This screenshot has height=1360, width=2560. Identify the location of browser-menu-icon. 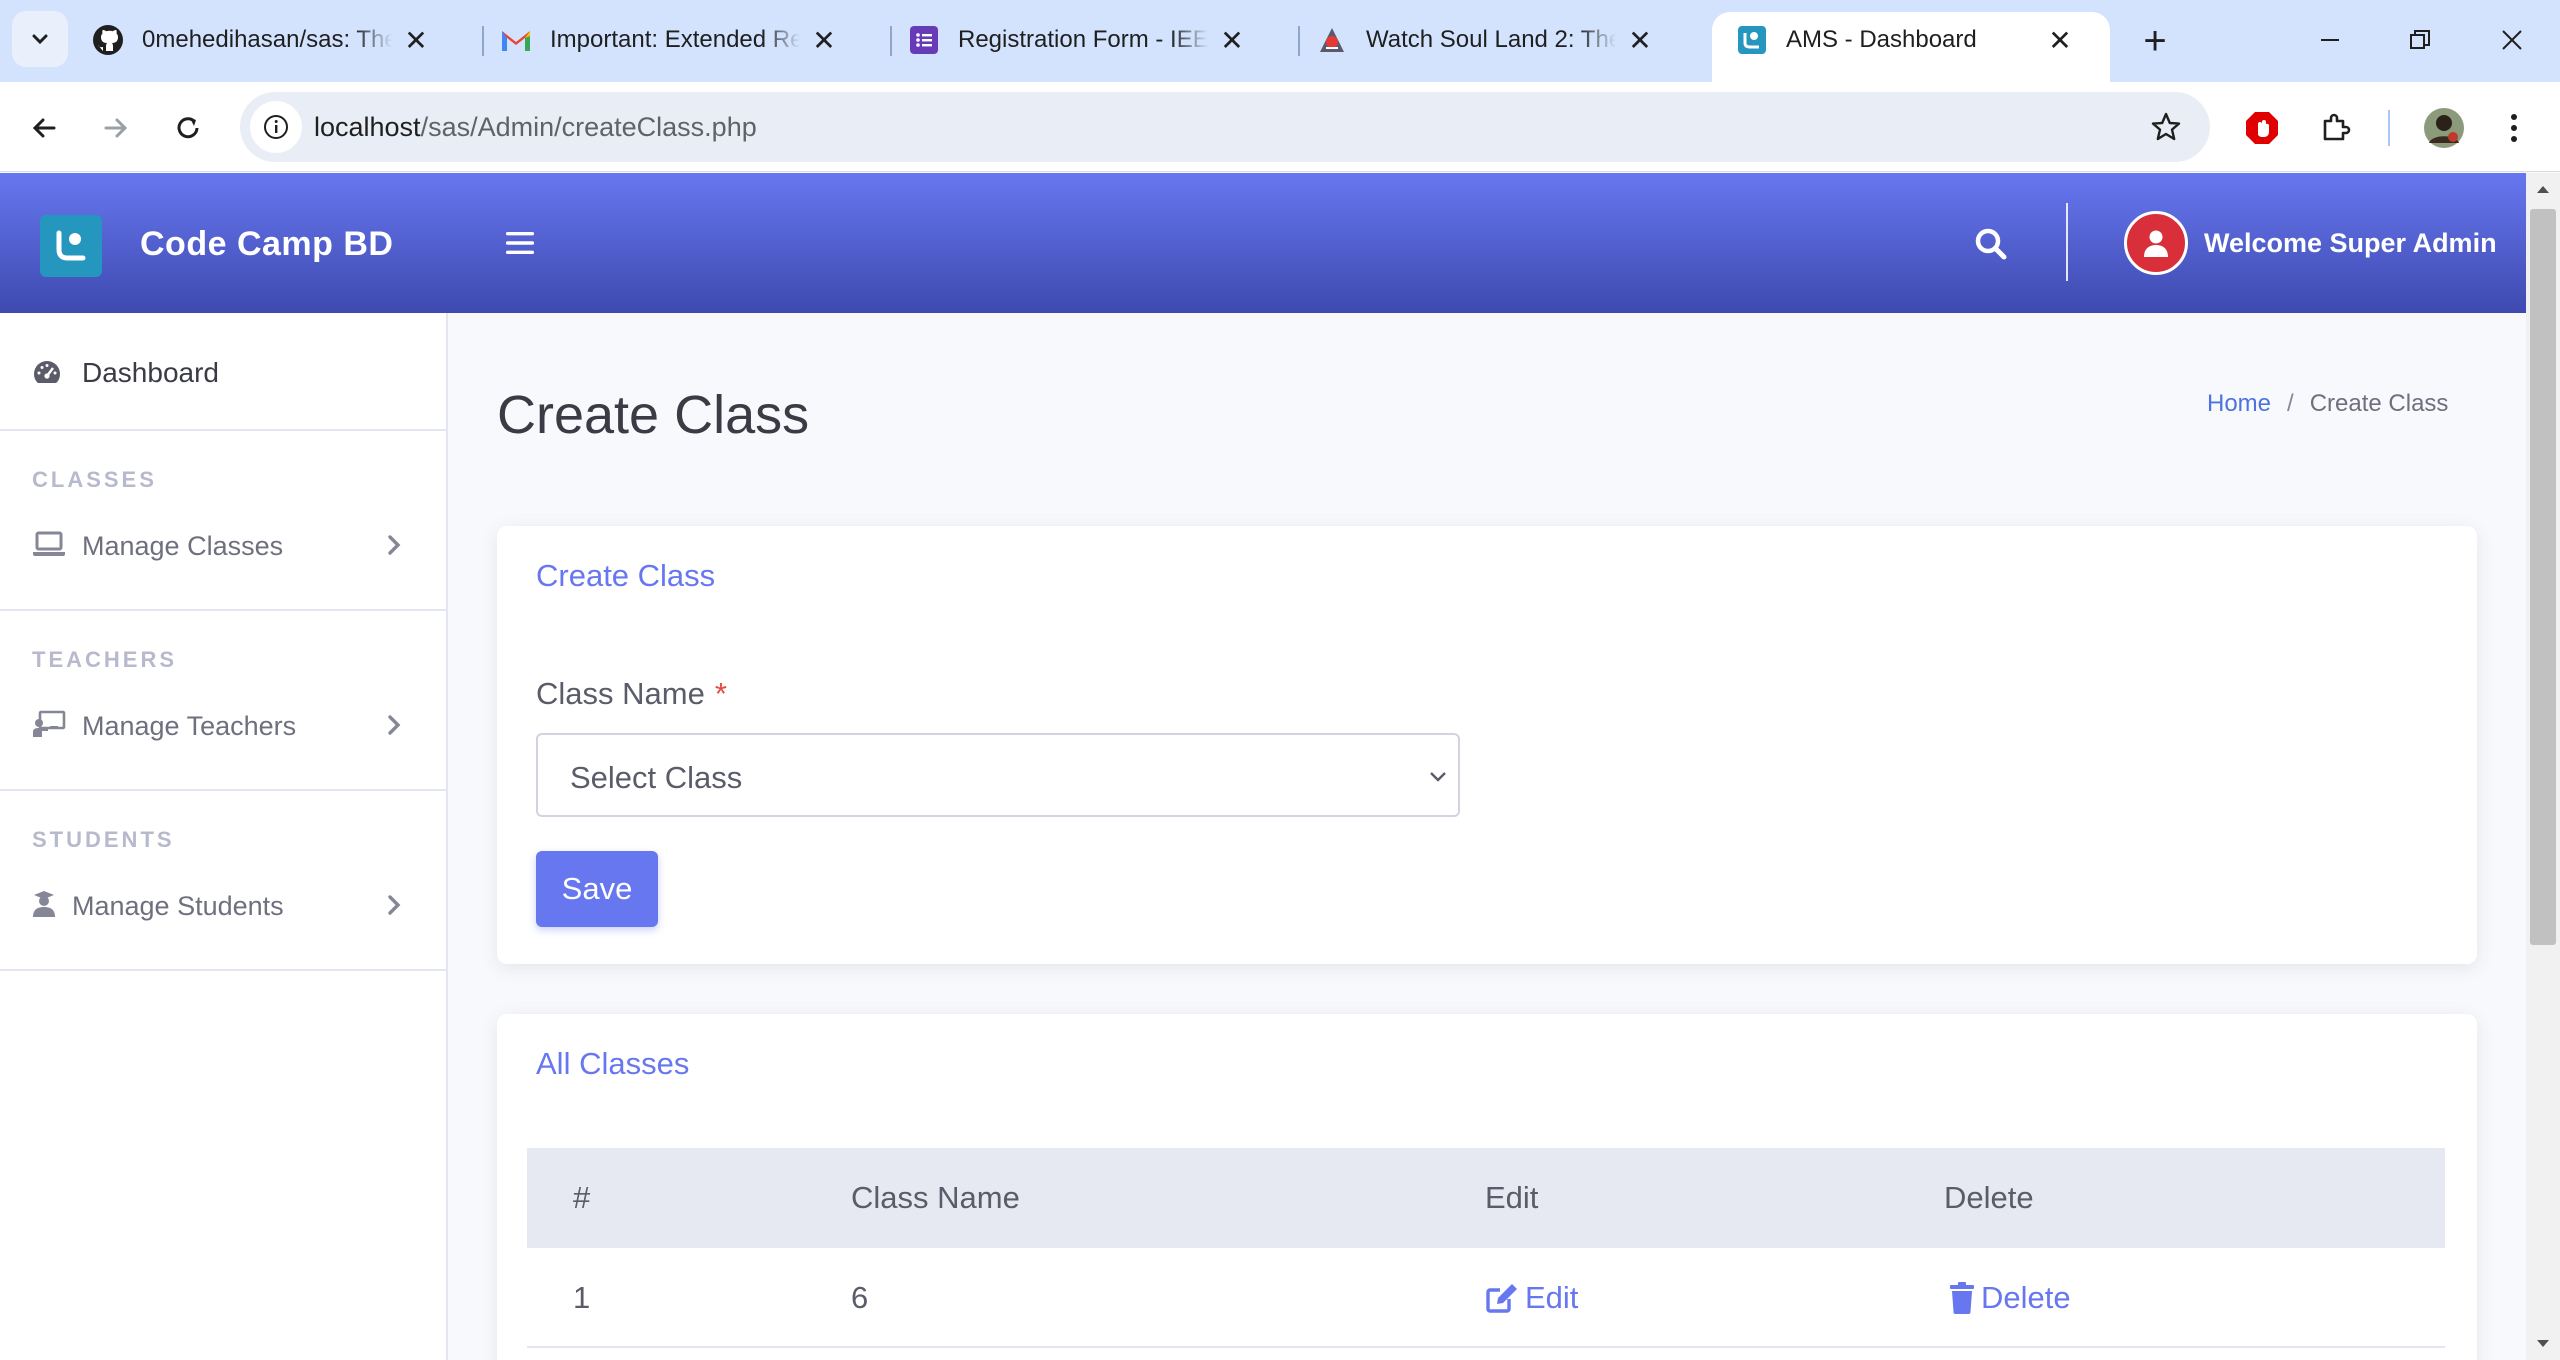
(2514, 128).